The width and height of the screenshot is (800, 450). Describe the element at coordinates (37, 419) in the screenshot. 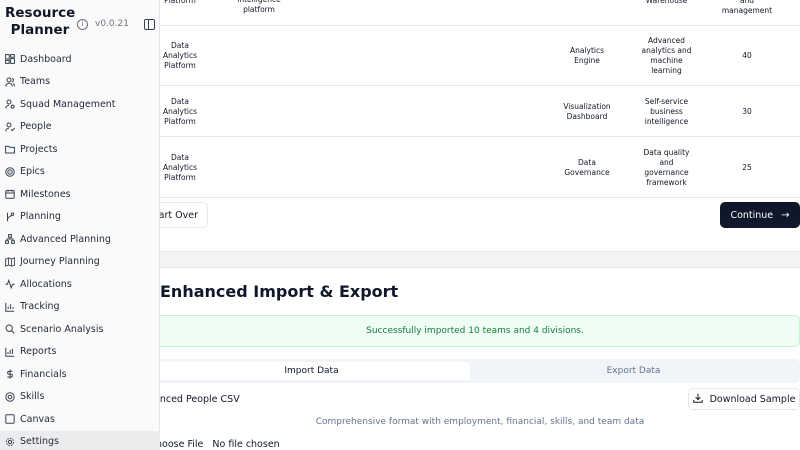

I see `sidebar-item-label: Canvas` at that location.